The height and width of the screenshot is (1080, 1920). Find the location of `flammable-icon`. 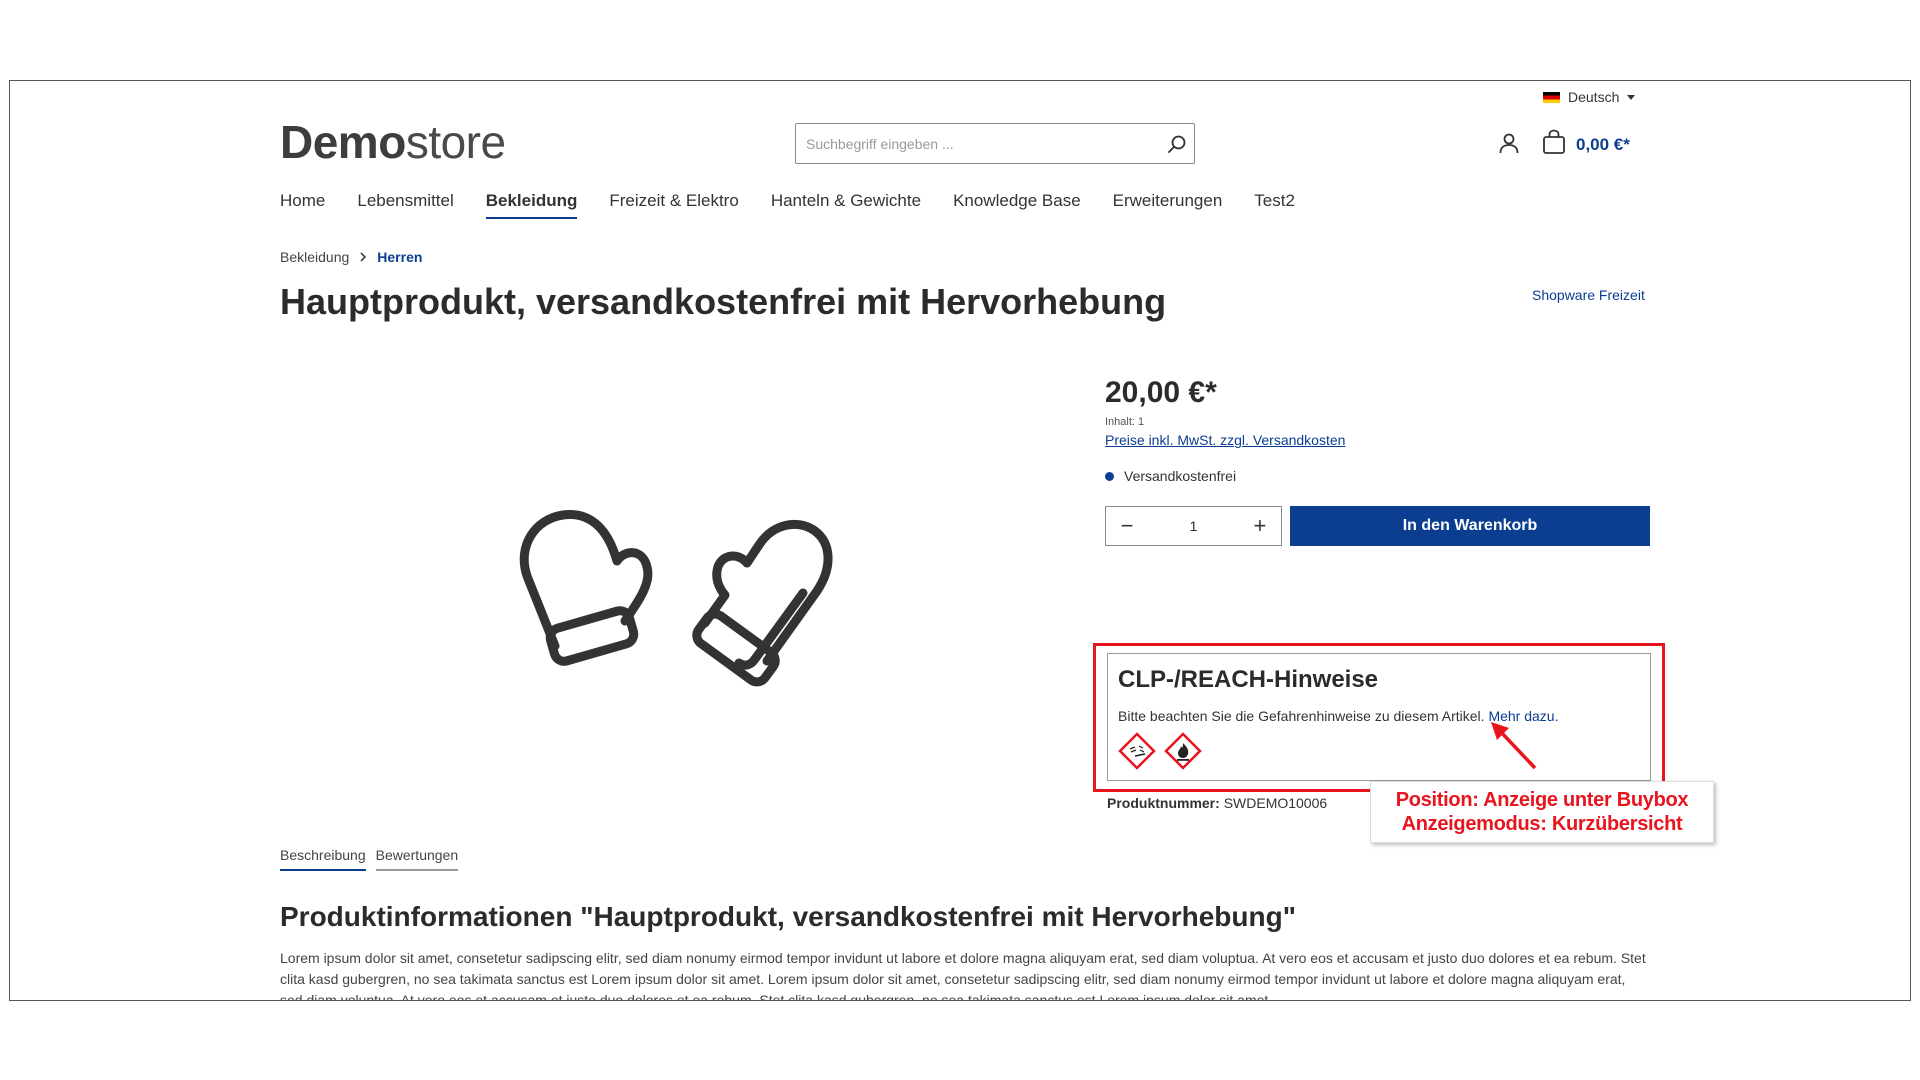

flammable-icon is located at coordinates (1183, 751).